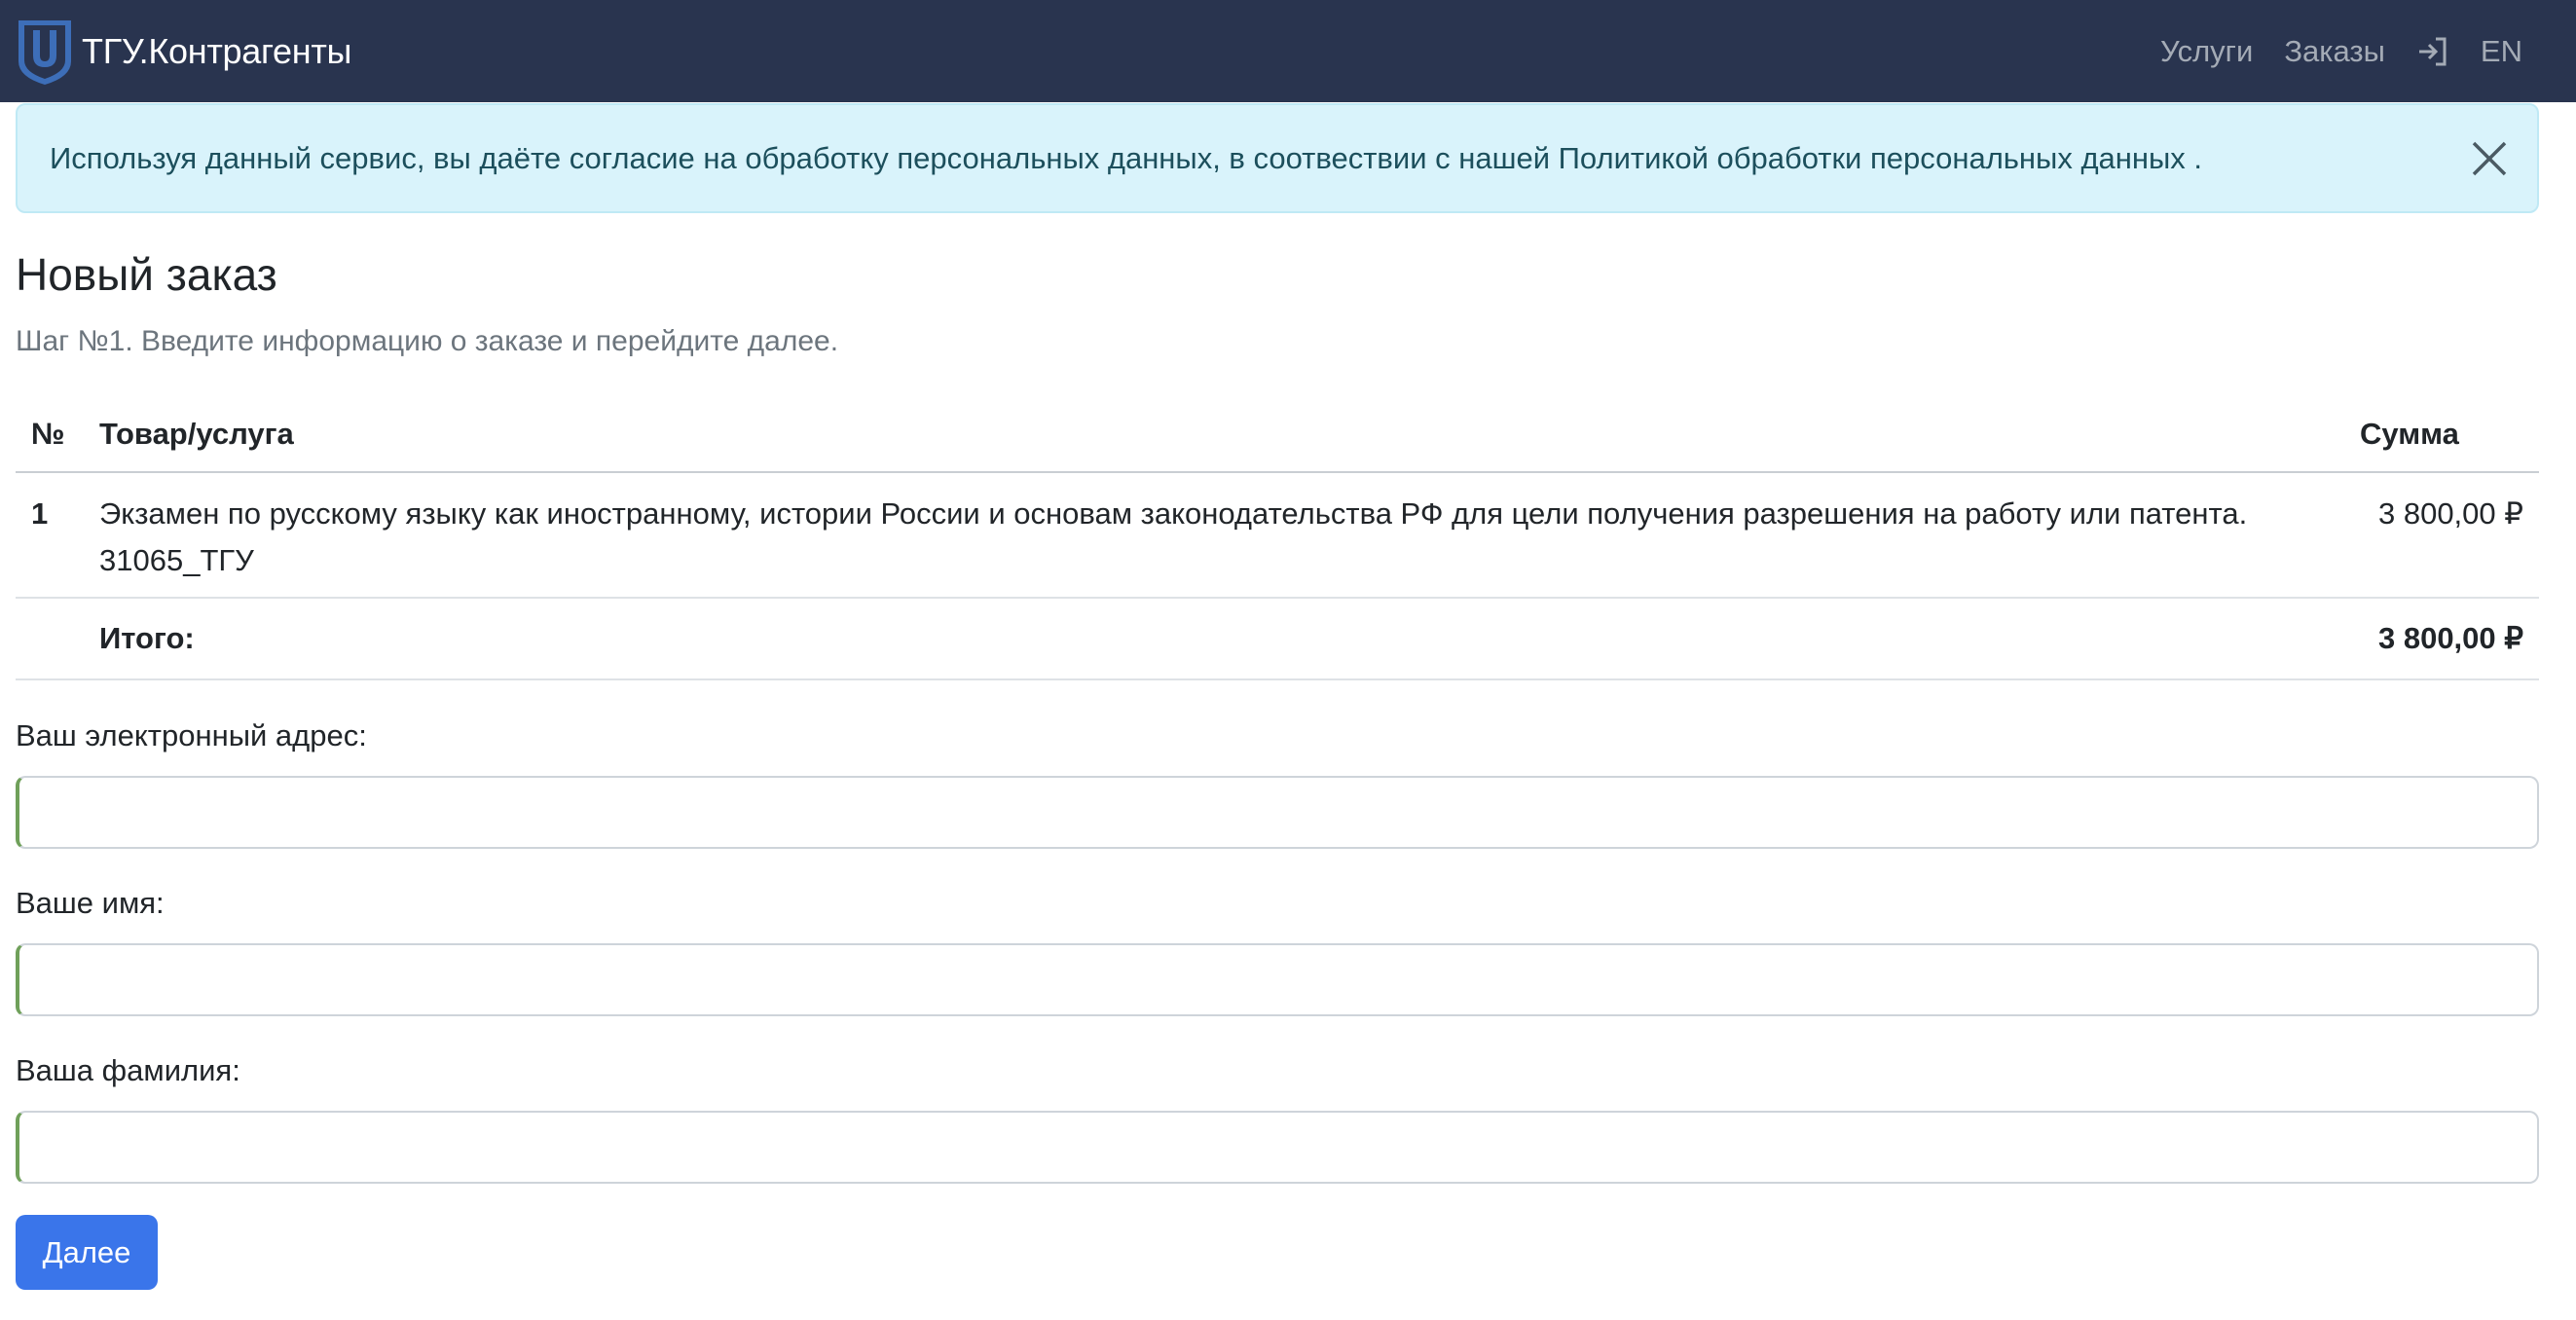 This screenshot has height=1320, width=2576. I want to click on column-header-number: №, so click(50, 435).